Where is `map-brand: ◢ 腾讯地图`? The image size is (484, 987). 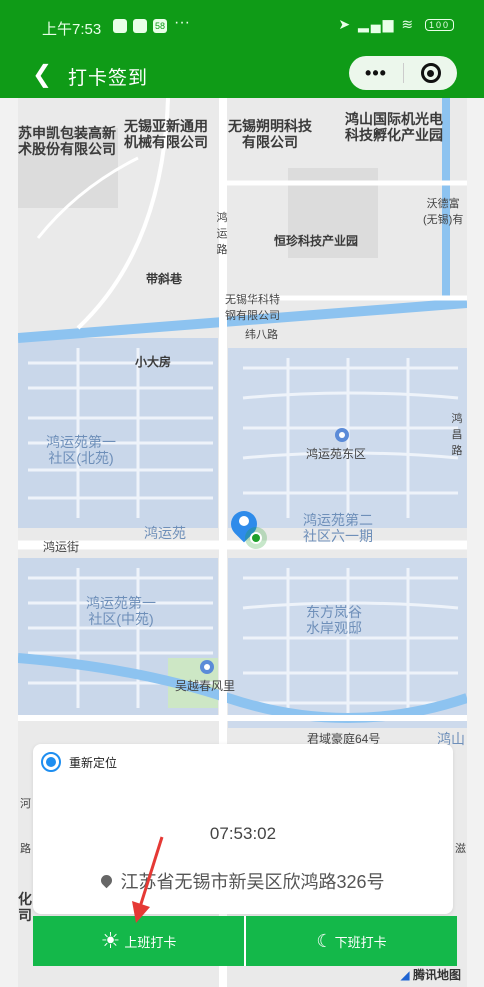
map-brand: ◢ 腾讯地图 is located at coordinates (430, 975).